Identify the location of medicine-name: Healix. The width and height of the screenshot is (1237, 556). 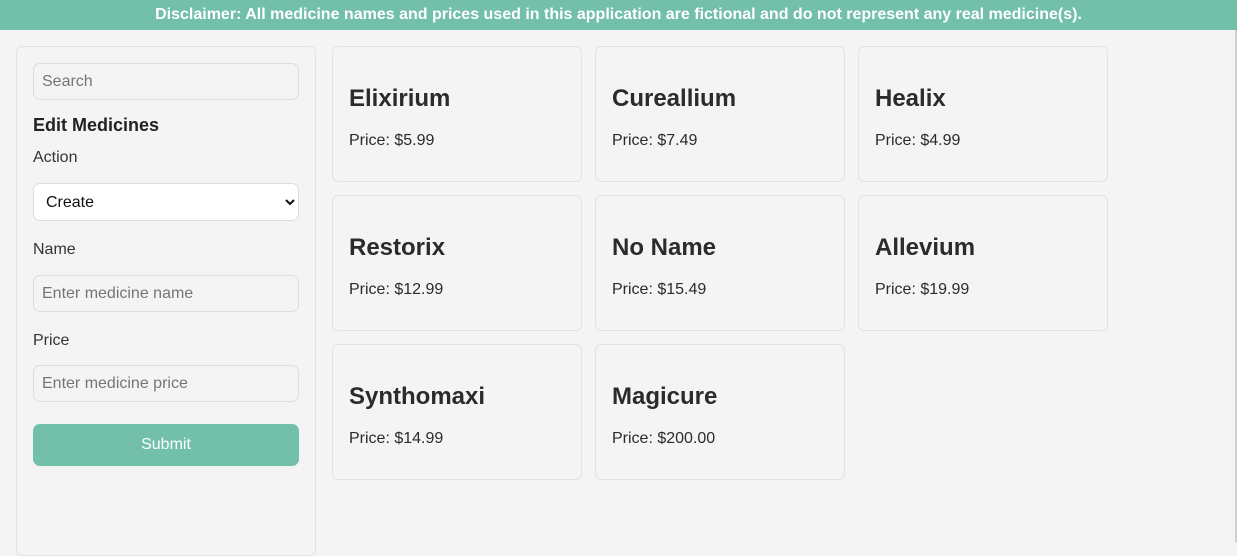
(910, 98).